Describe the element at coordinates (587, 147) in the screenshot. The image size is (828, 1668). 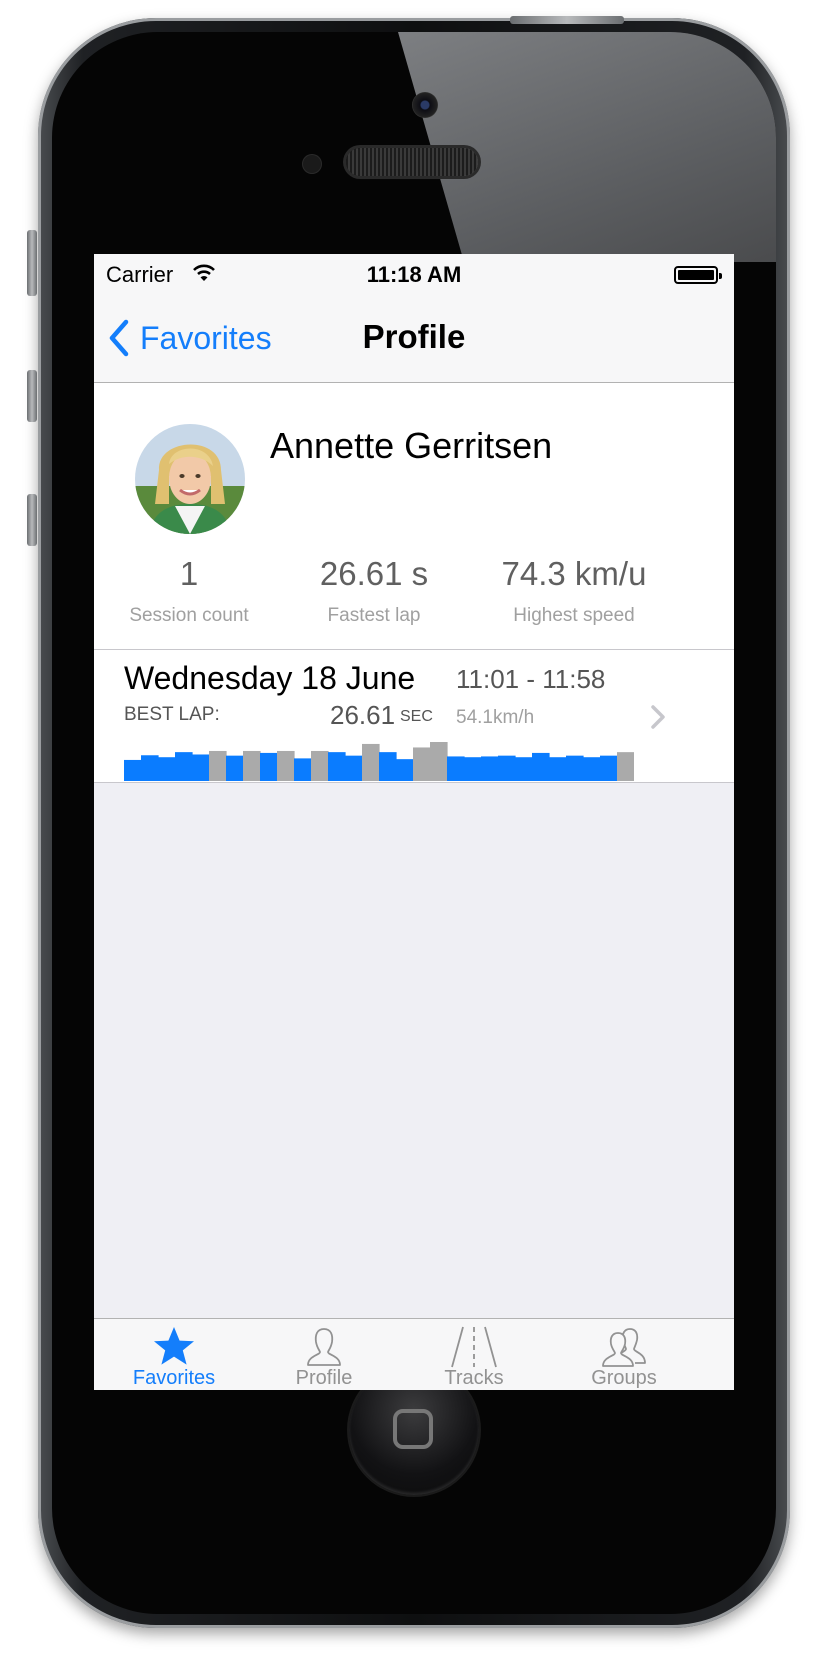
I see `phone-glare` at that location.